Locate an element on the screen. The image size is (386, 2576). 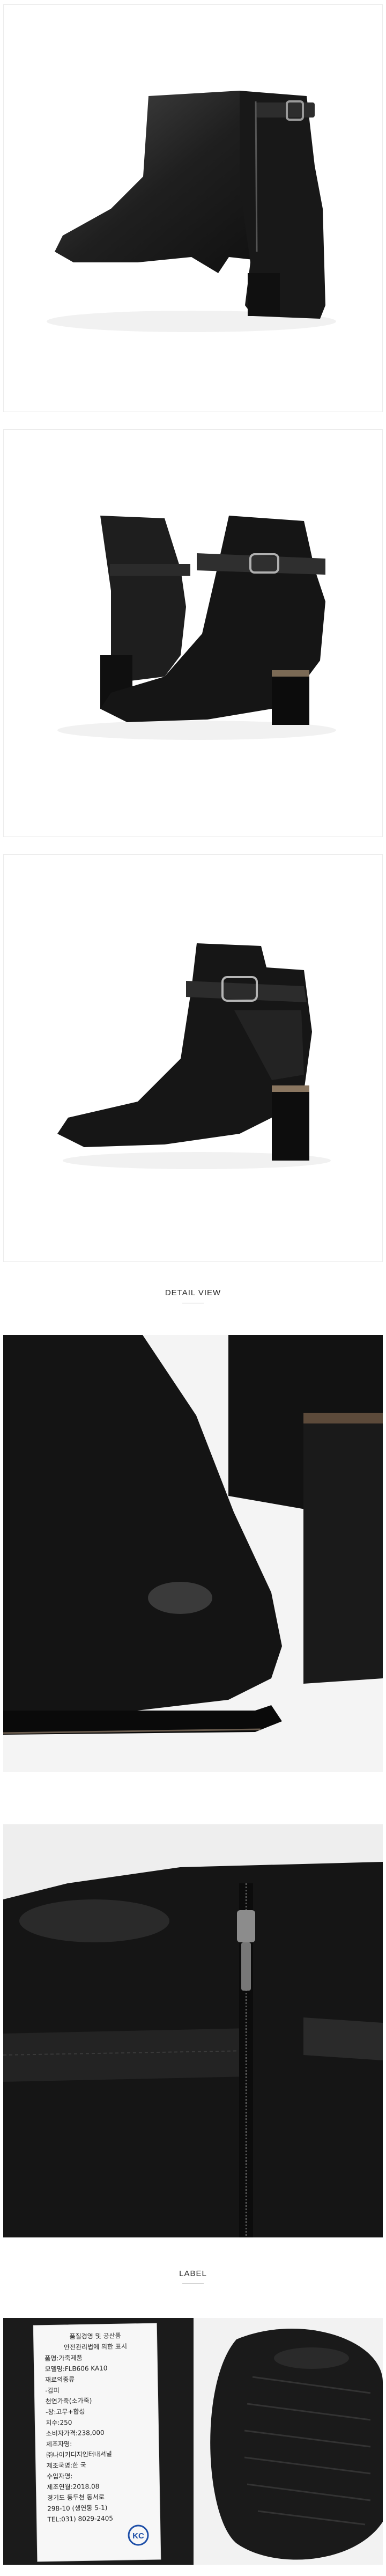
kc-mark-text: KC is located at coordinates (138, 2536).